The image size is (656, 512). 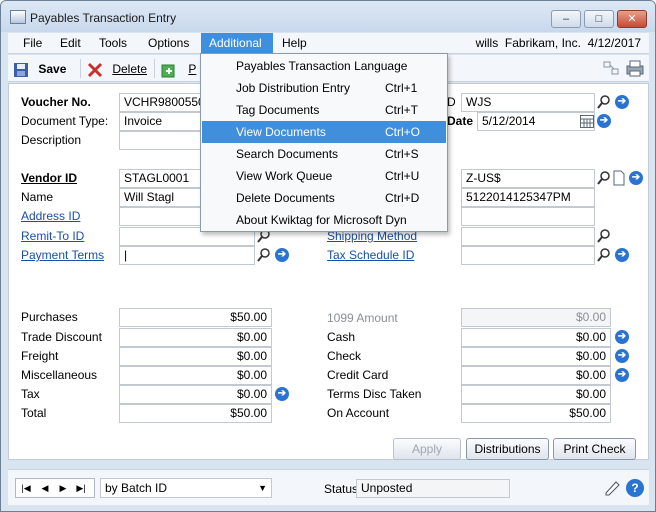 I want to click on apply-button: Apply, so click(x=427, y=449).